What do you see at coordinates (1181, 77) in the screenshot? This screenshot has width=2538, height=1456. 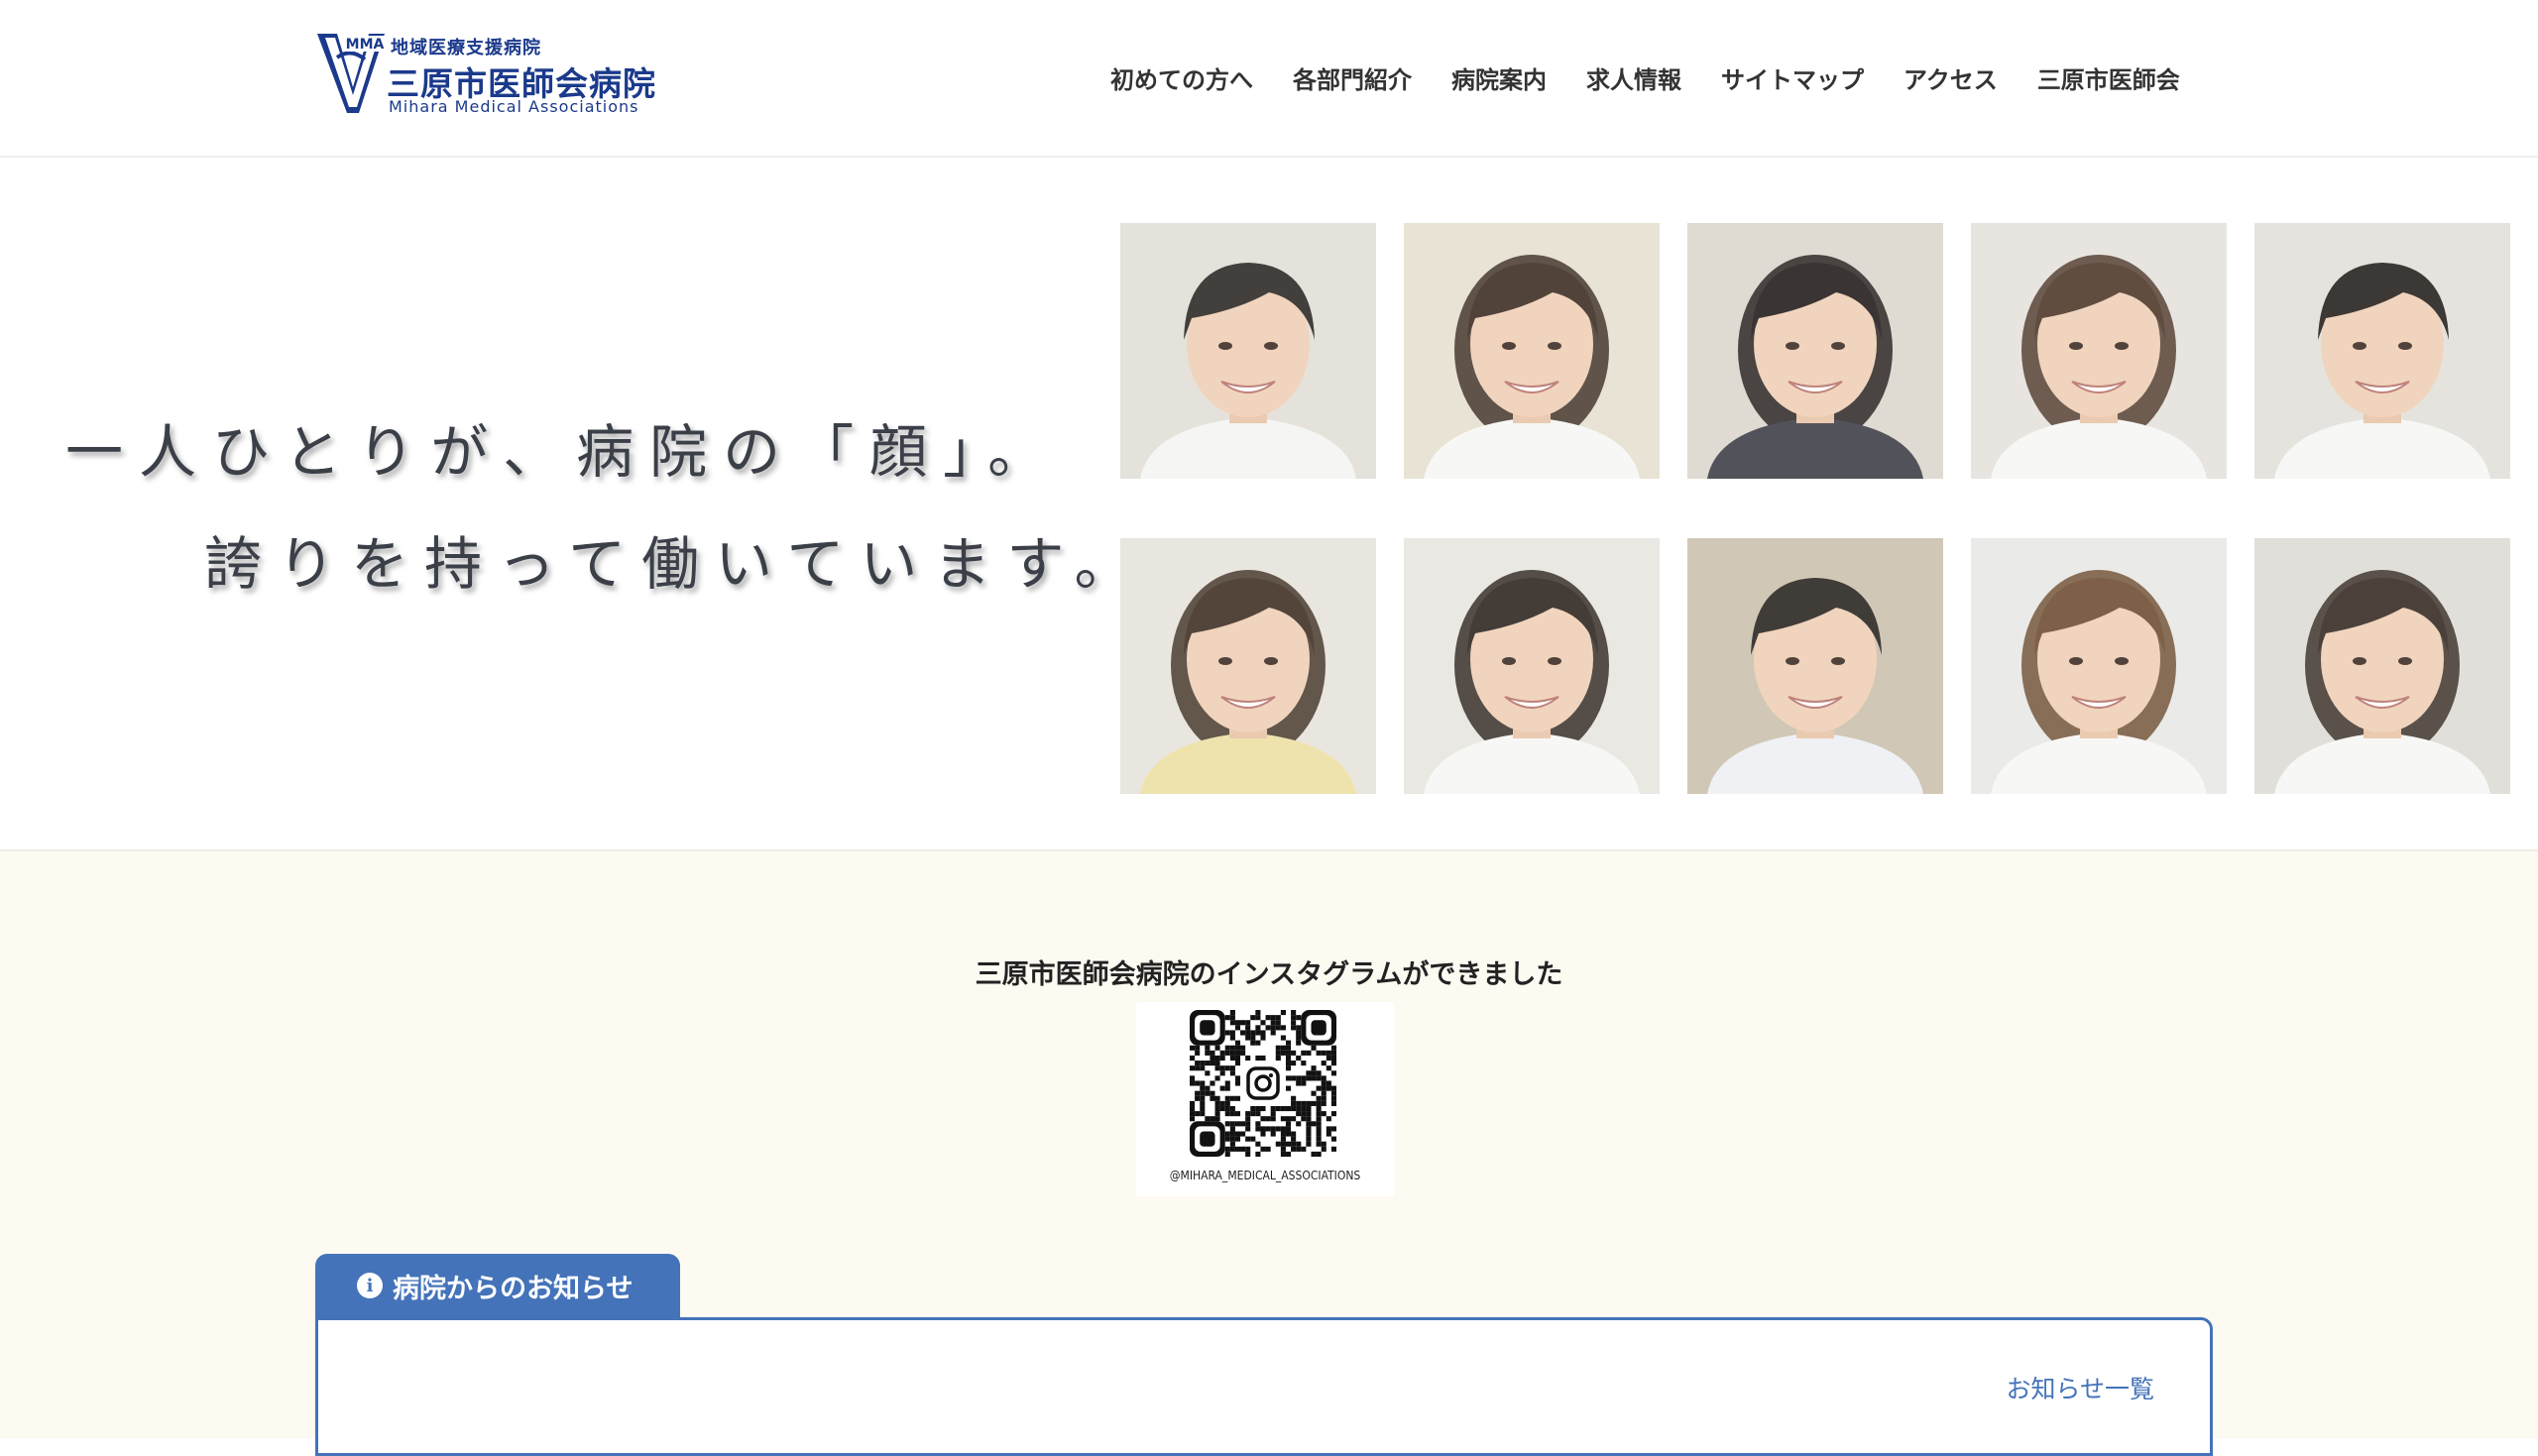 I see `nav-first-visit: 初めての方へ` at bounding box center [1181, 77].